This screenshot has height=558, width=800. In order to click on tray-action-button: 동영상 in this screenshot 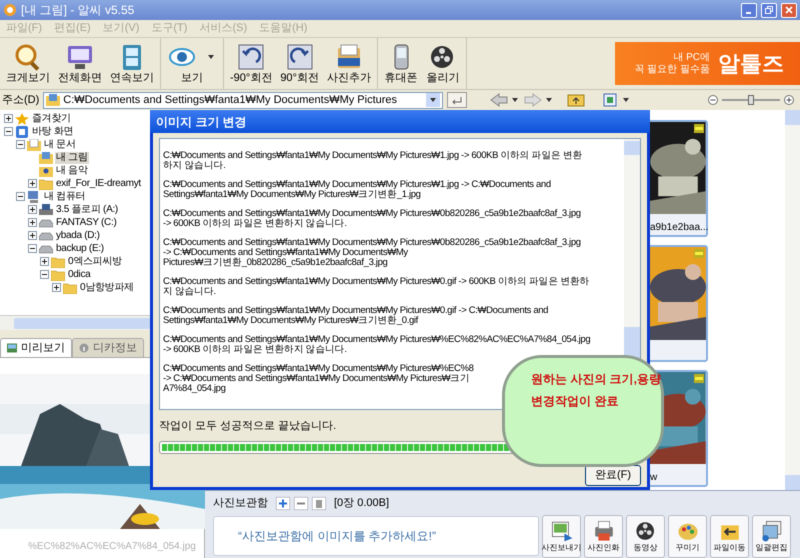, I will do `click(645, 536)`.